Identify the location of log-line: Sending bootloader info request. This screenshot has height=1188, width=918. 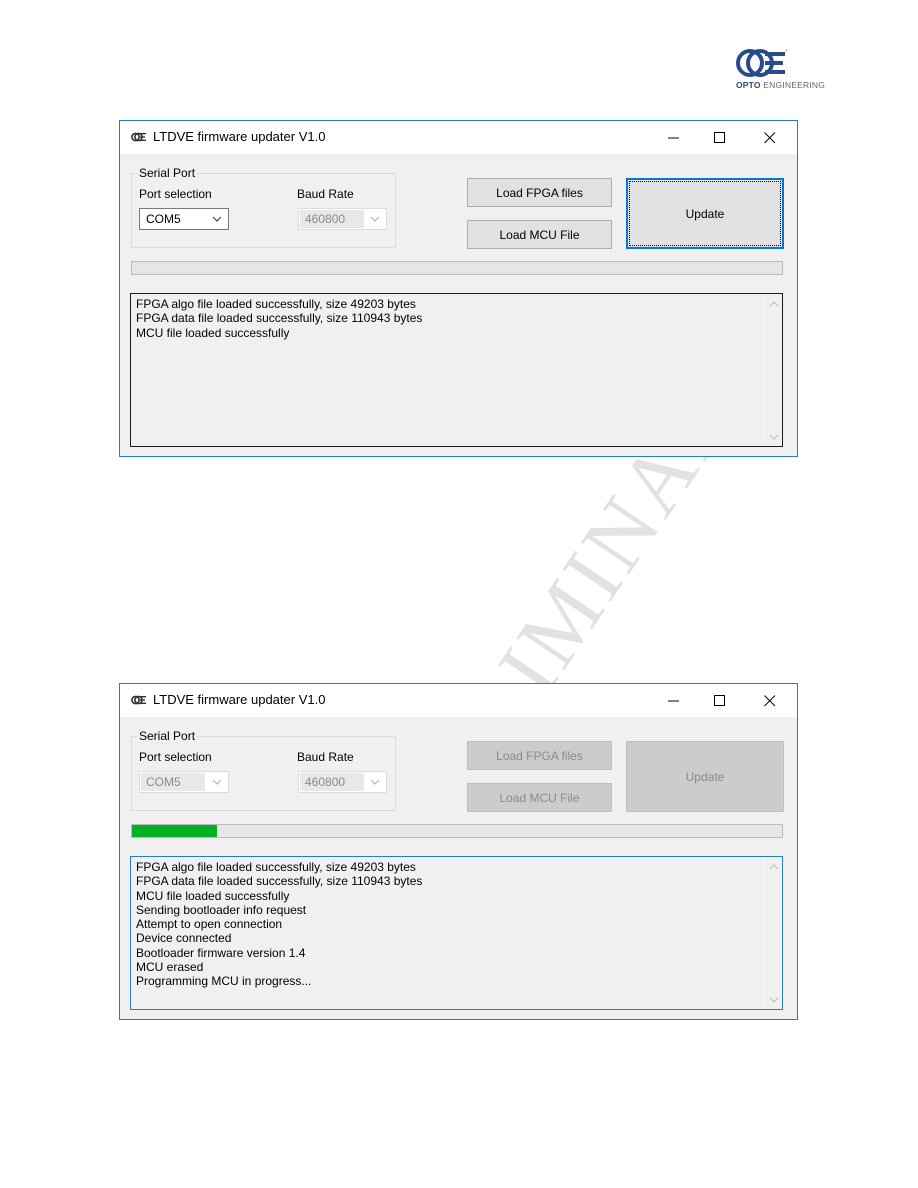
(221, 909).